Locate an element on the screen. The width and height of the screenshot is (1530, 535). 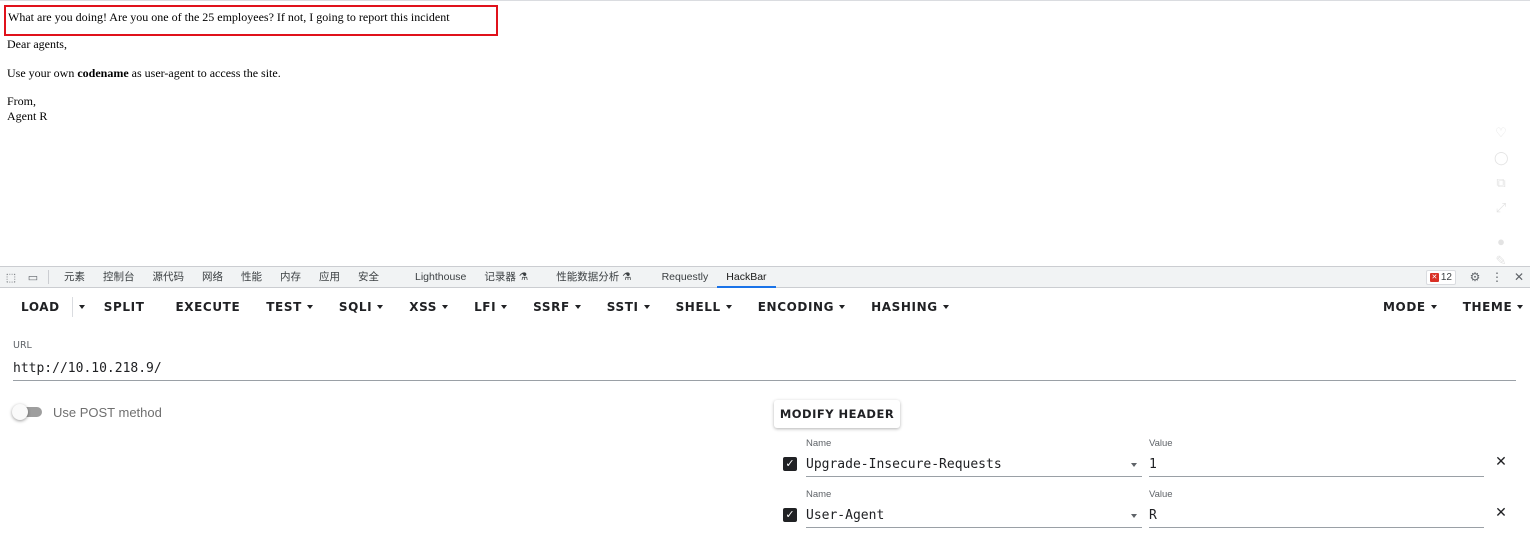
divider is located at coordinates (48, 277).